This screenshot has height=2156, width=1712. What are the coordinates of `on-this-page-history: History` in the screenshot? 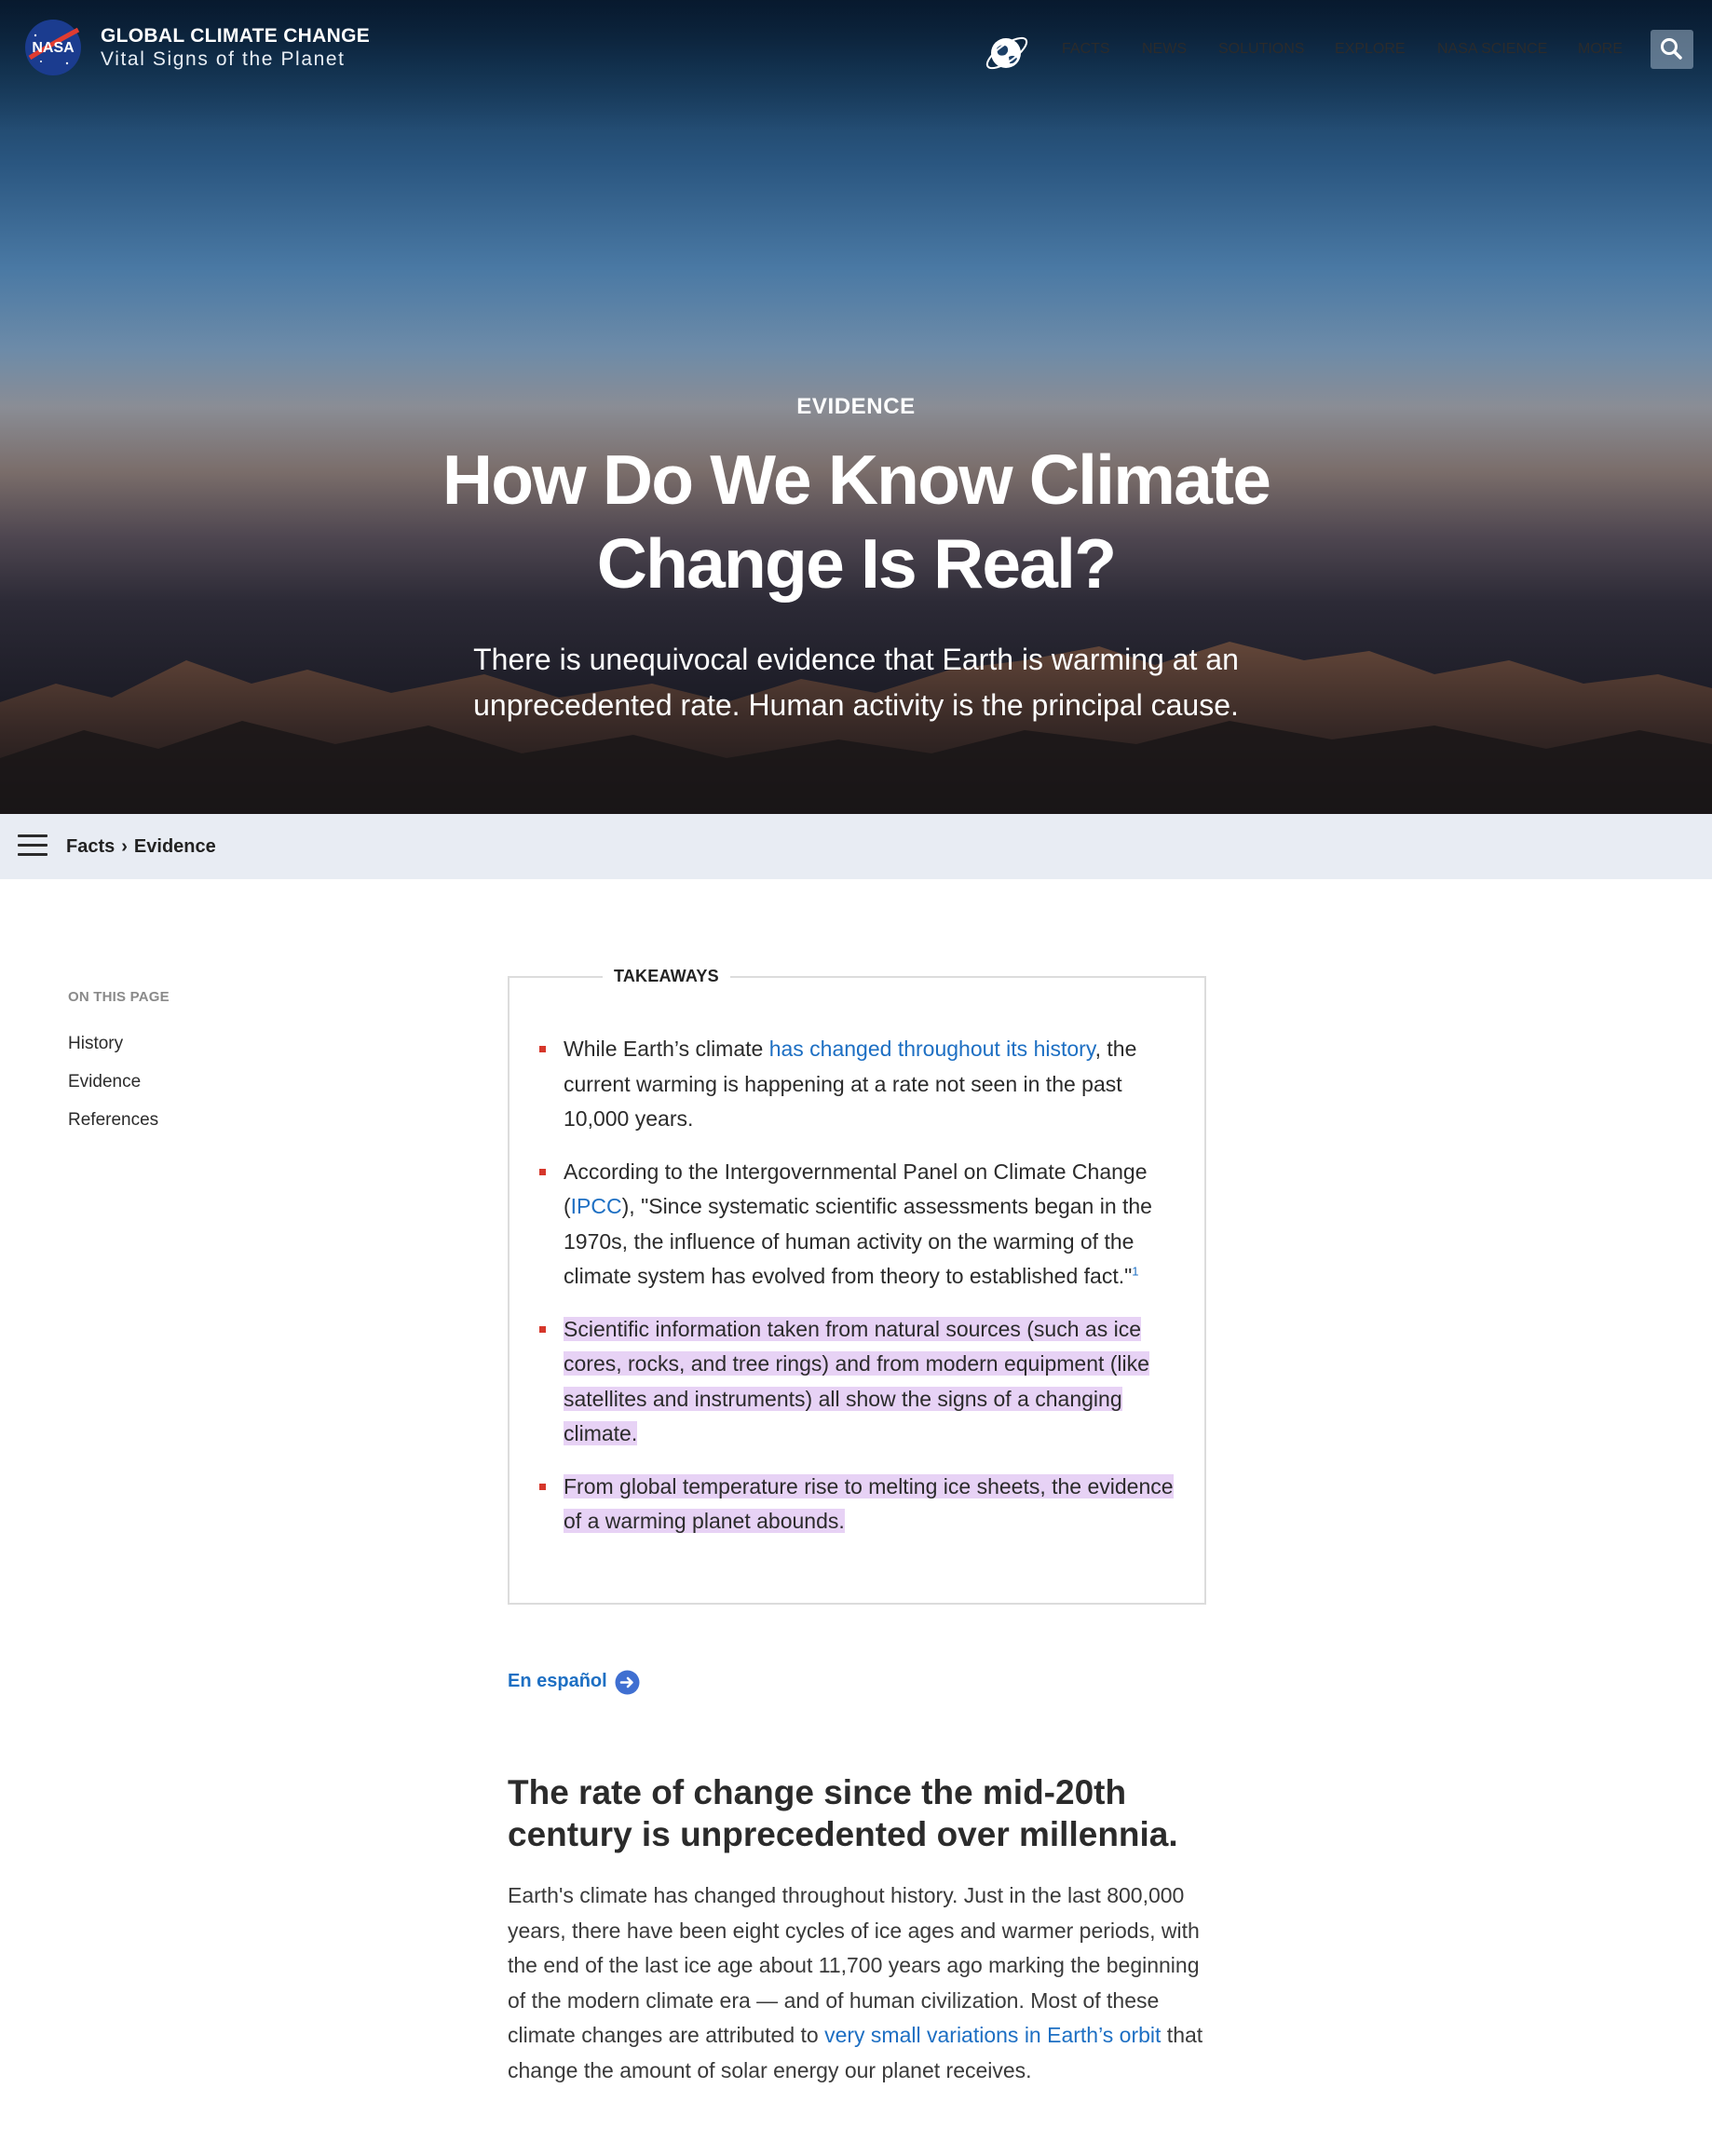 It's located at (95, 1044).